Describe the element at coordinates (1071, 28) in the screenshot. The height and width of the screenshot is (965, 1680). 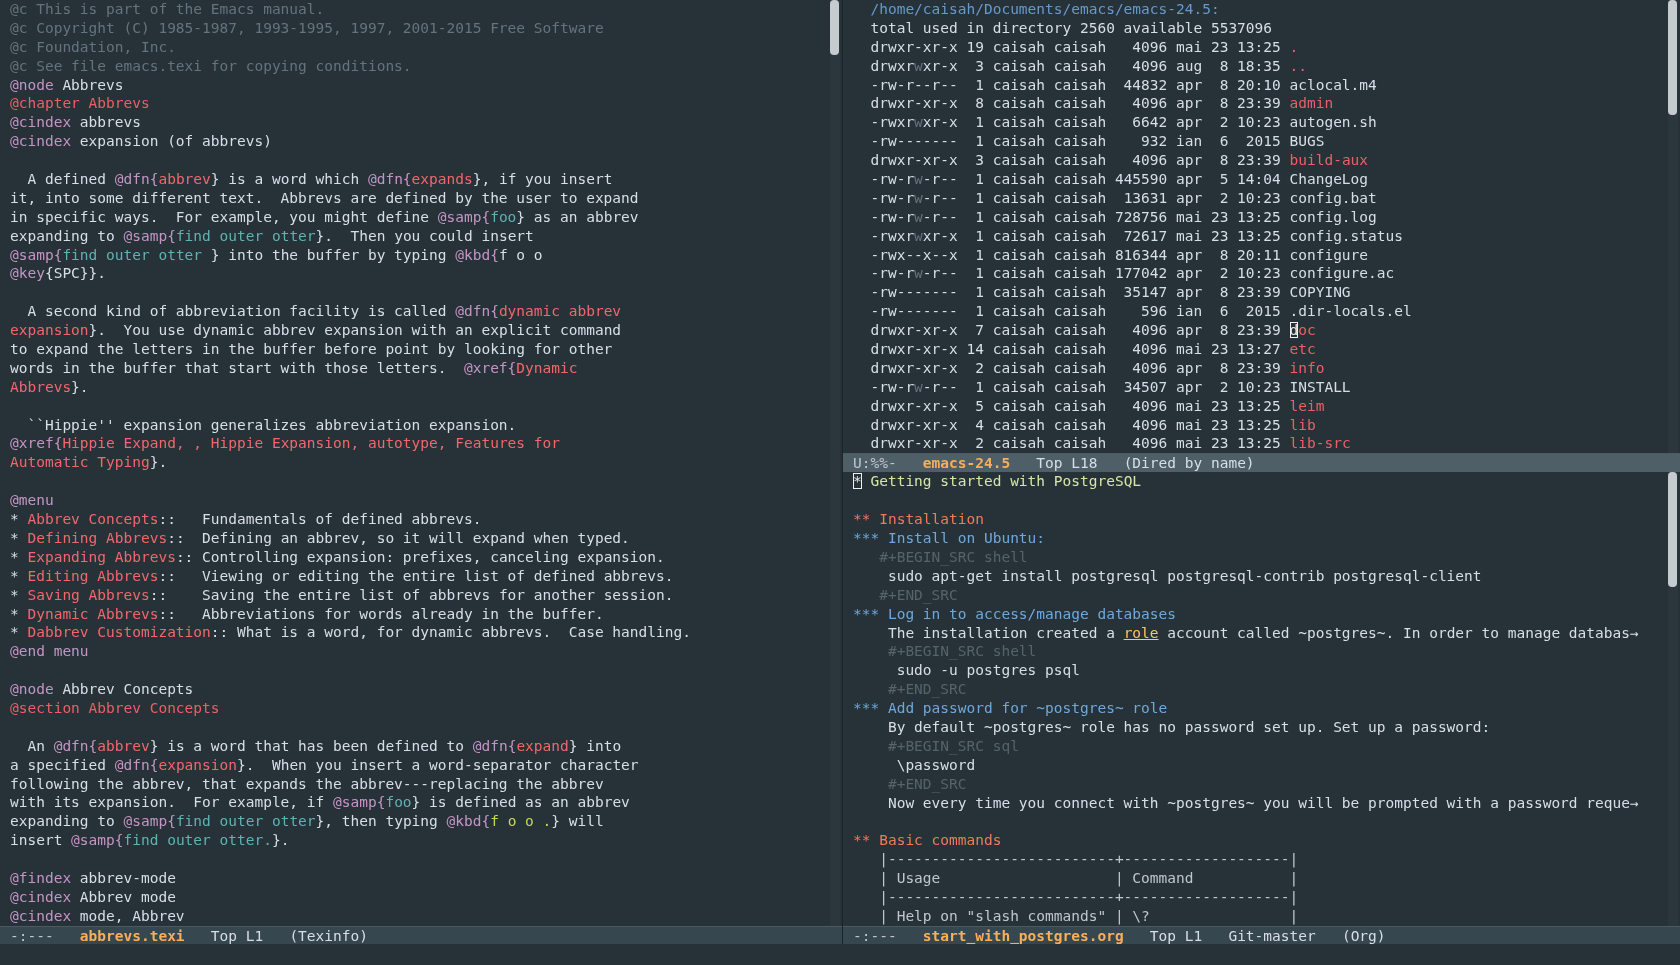
I see `dired-line: total used in directory 2560 available 5537096` at that location.